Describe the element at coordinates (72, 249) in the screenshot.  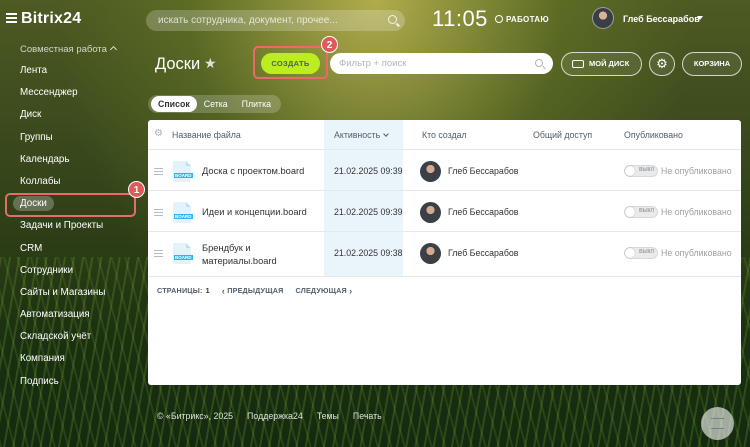
I see `sidebar-item-crm: CRM` at that location.